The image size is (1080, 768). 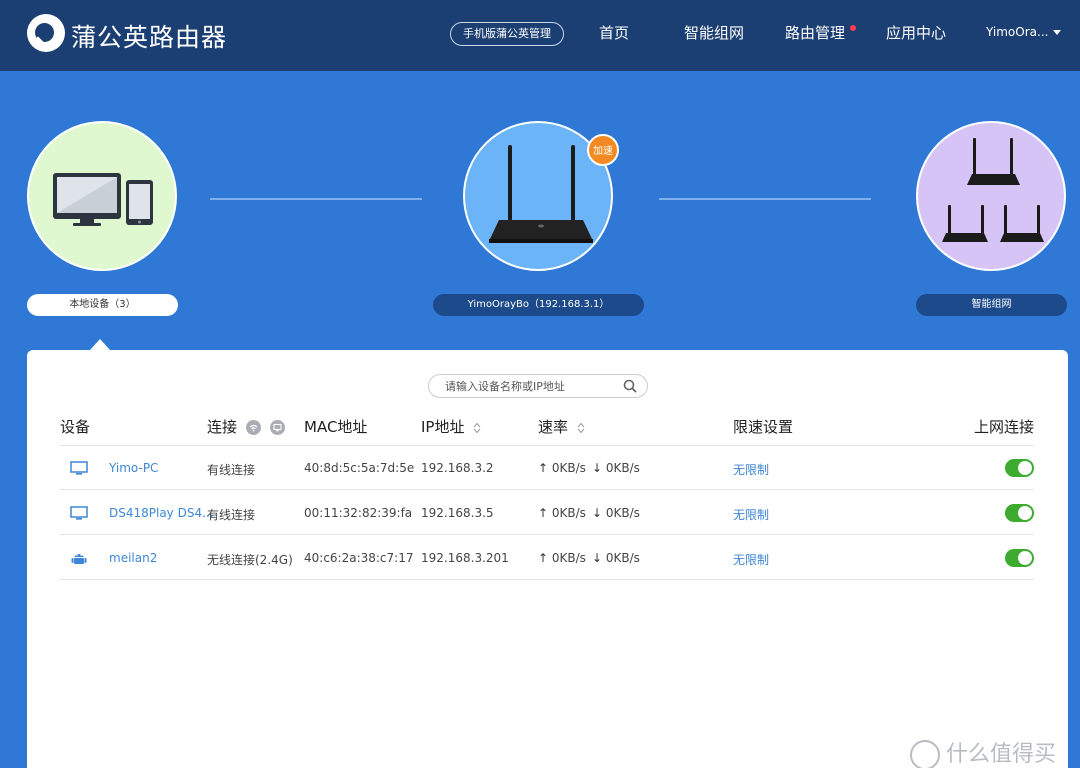 I want to click on search-icon, so click(x=630, y=386).